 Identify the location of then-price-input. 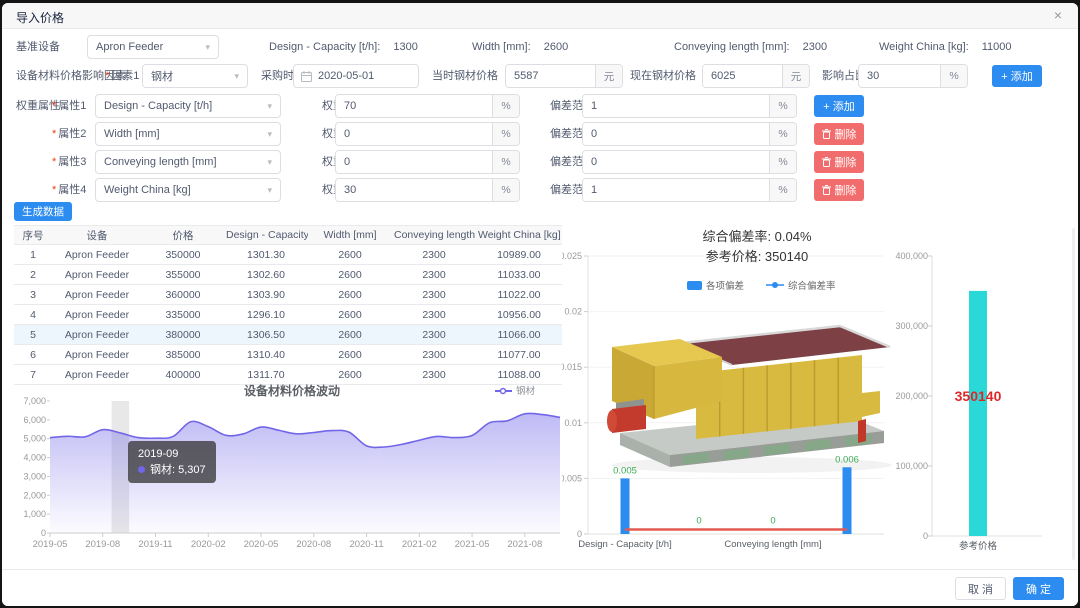
(550, 76).